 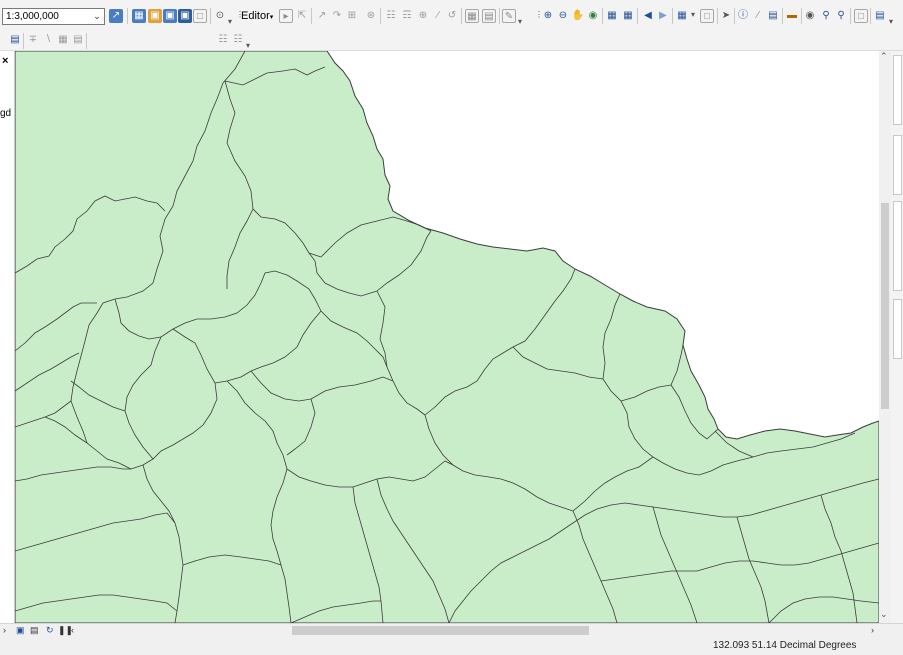 I want to click on editor-menu-button: Editor▾, so click(x=257, y=16).